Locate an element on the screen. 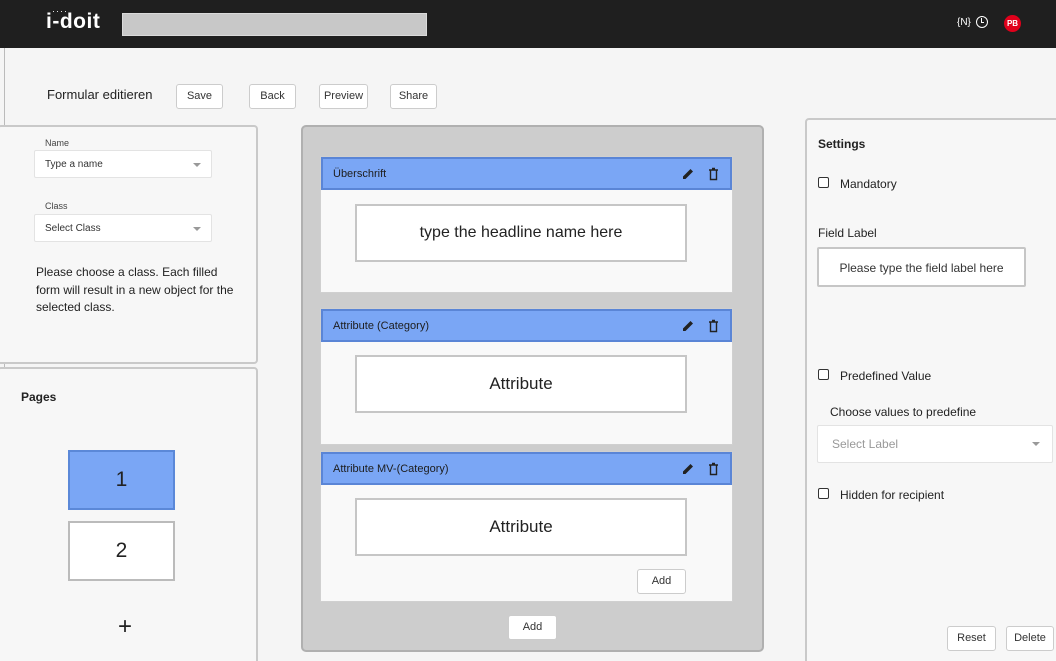 The width and height of the screenshot is (1056, 661). choose-values-label: Choose values to predefine is located at coordinates (903, 412).